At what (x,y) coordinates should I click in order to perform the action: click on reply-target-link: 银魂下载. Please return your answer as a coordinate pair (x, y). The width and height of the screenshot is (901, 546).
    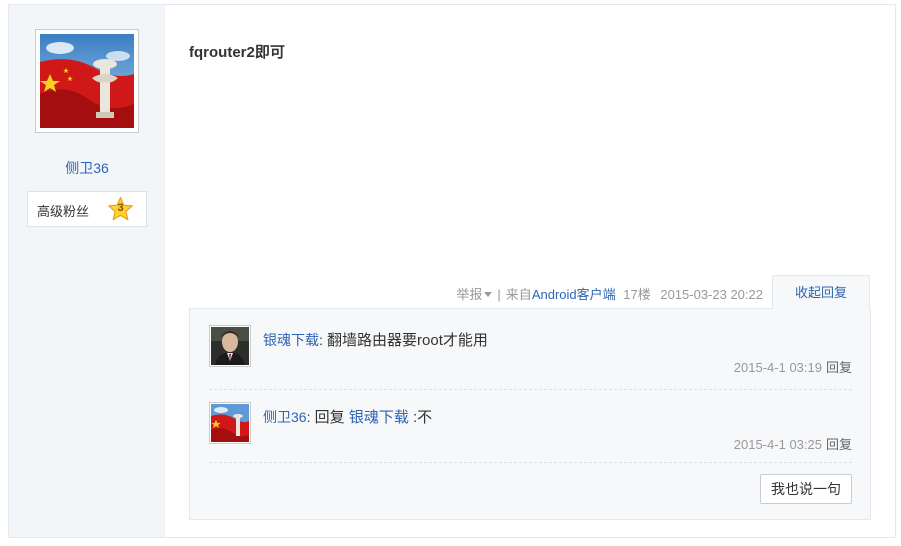
    Looking at the image, I should click on (379, 417).